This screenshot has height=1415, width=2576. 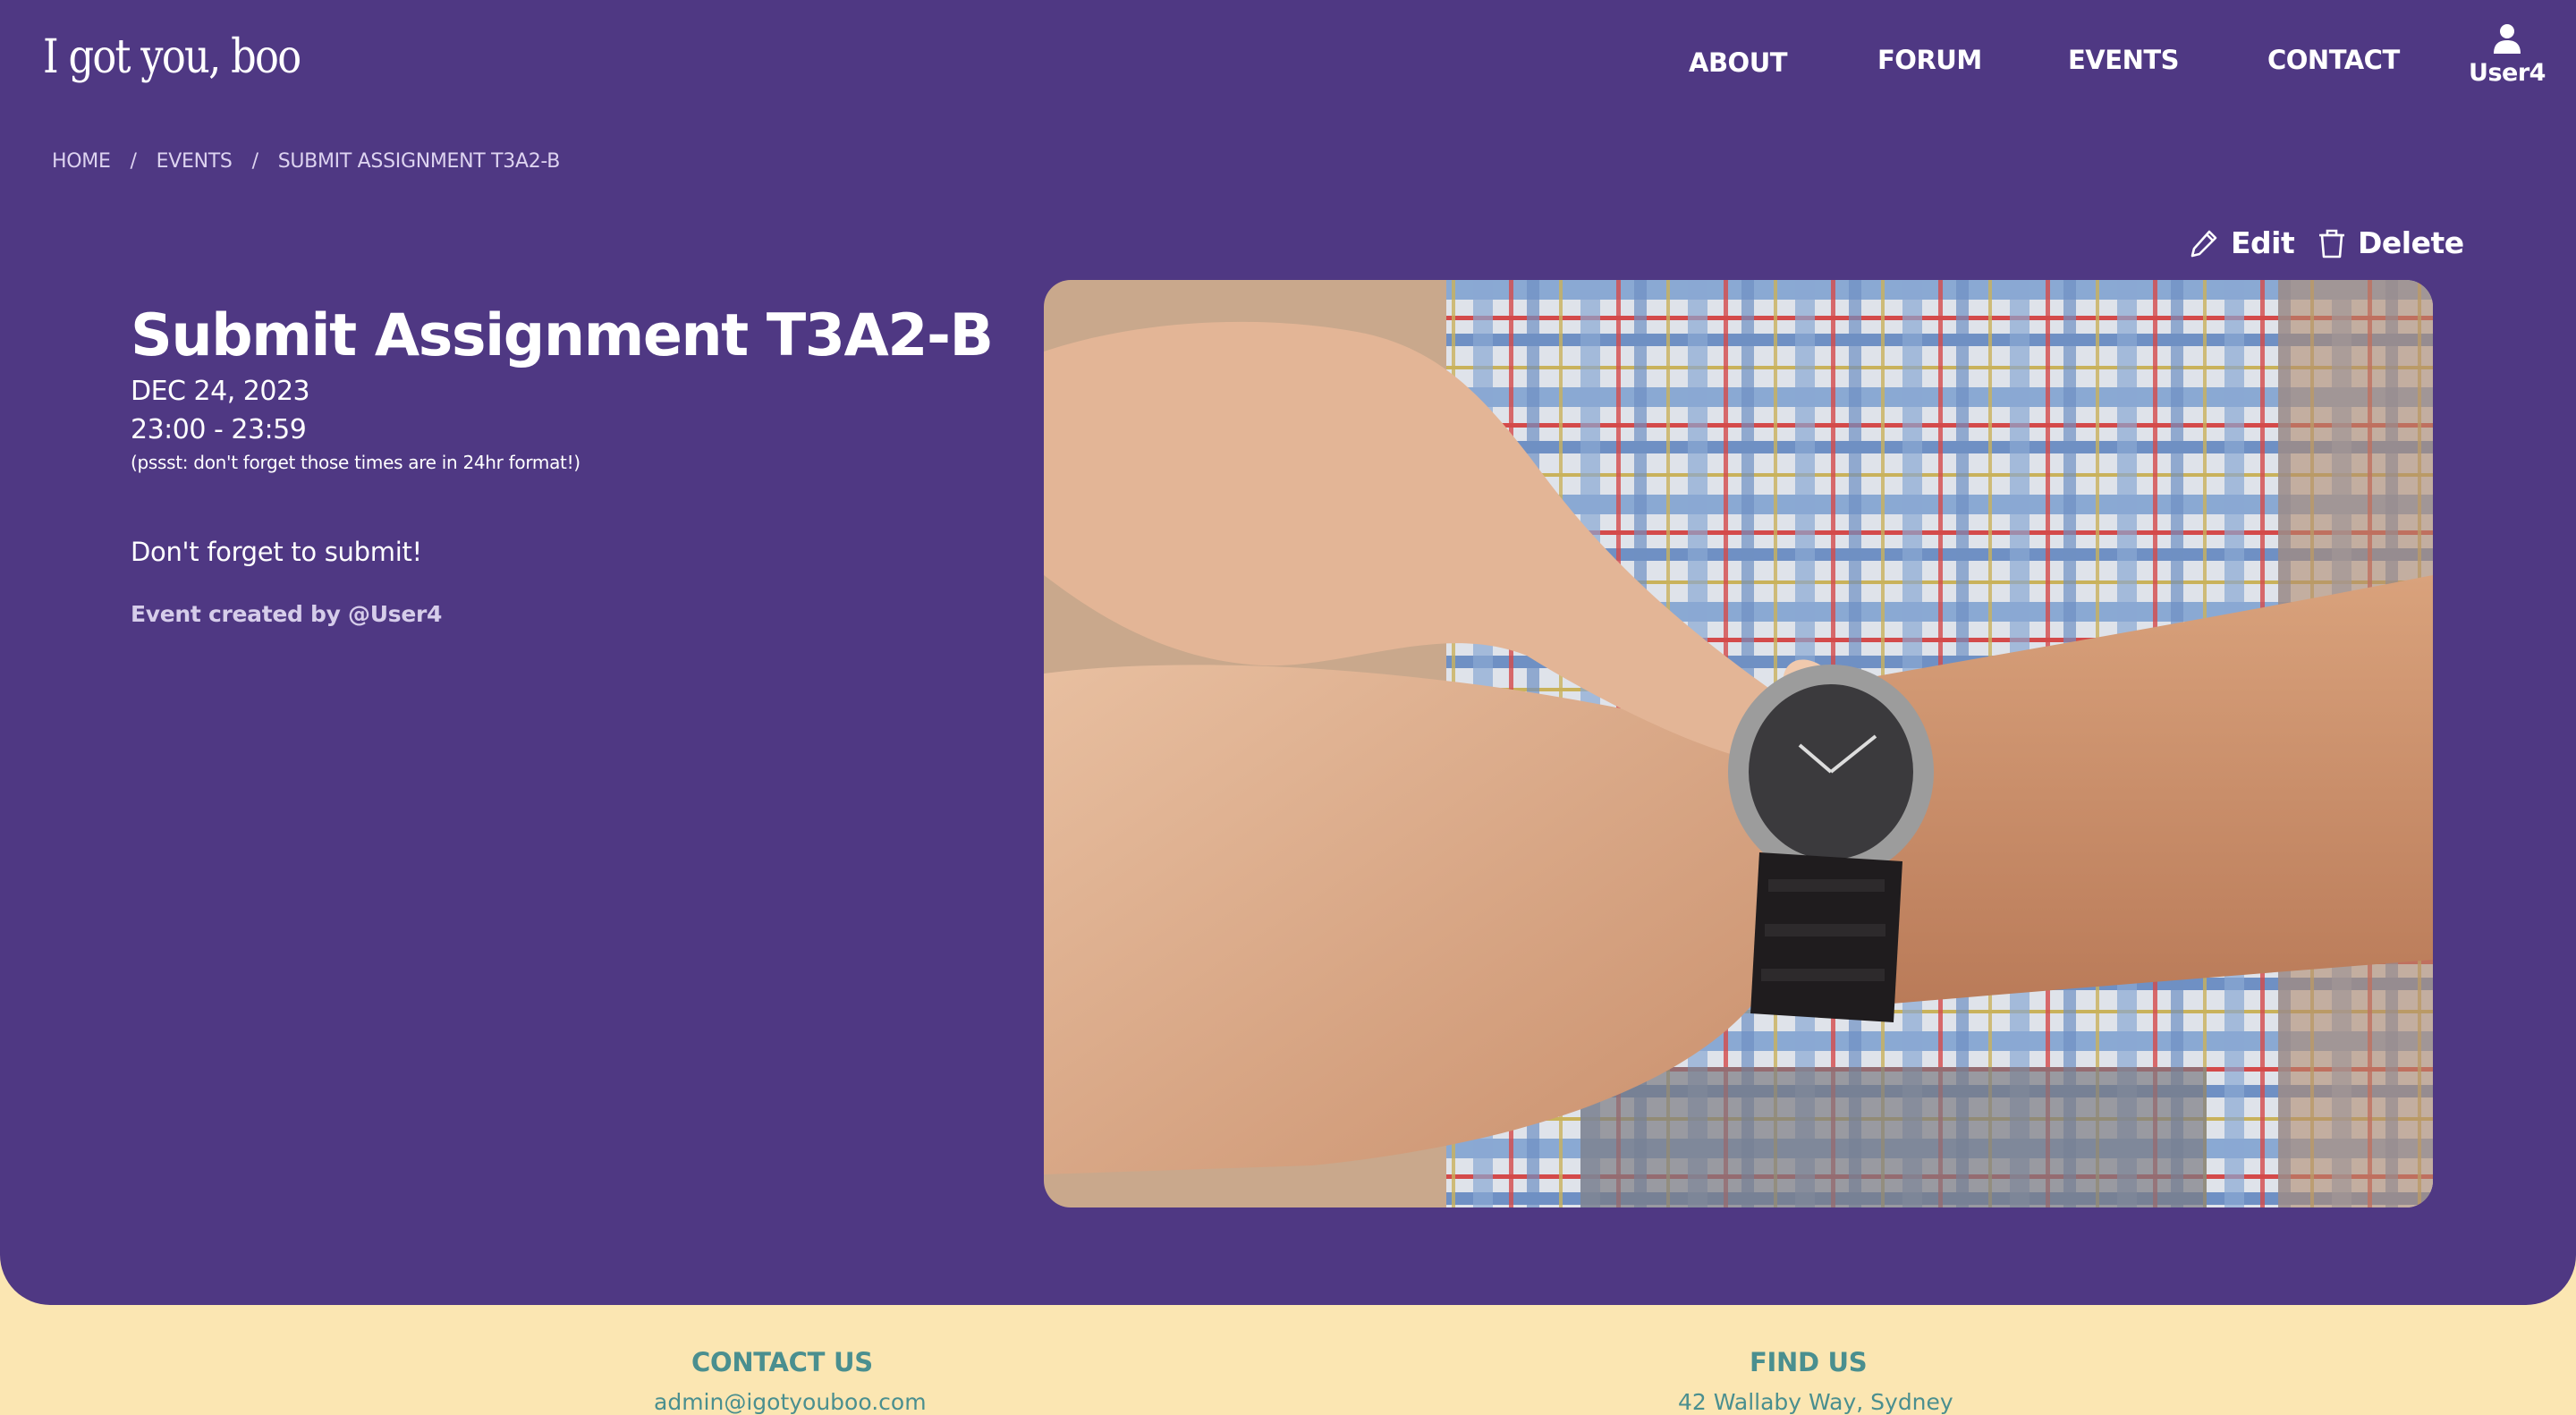 What do you see at coordinates (172, 57) in the screenshot?
I see `brand-logo: I got you, boo` at bounding box center [172, 57].